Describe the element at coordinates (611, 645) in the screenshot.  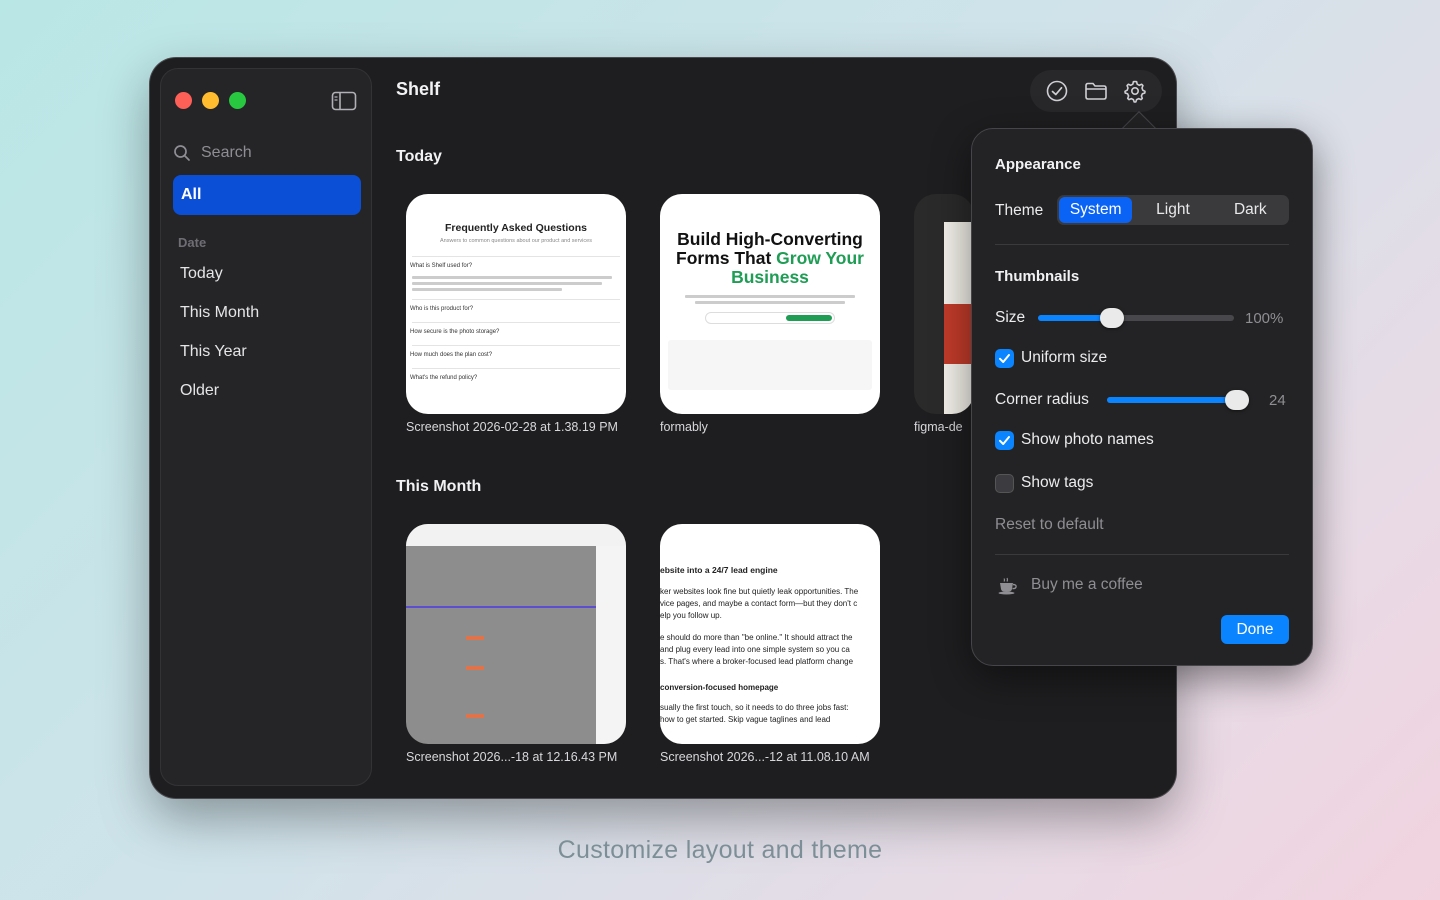
I see `preview-side-panel` at that location.